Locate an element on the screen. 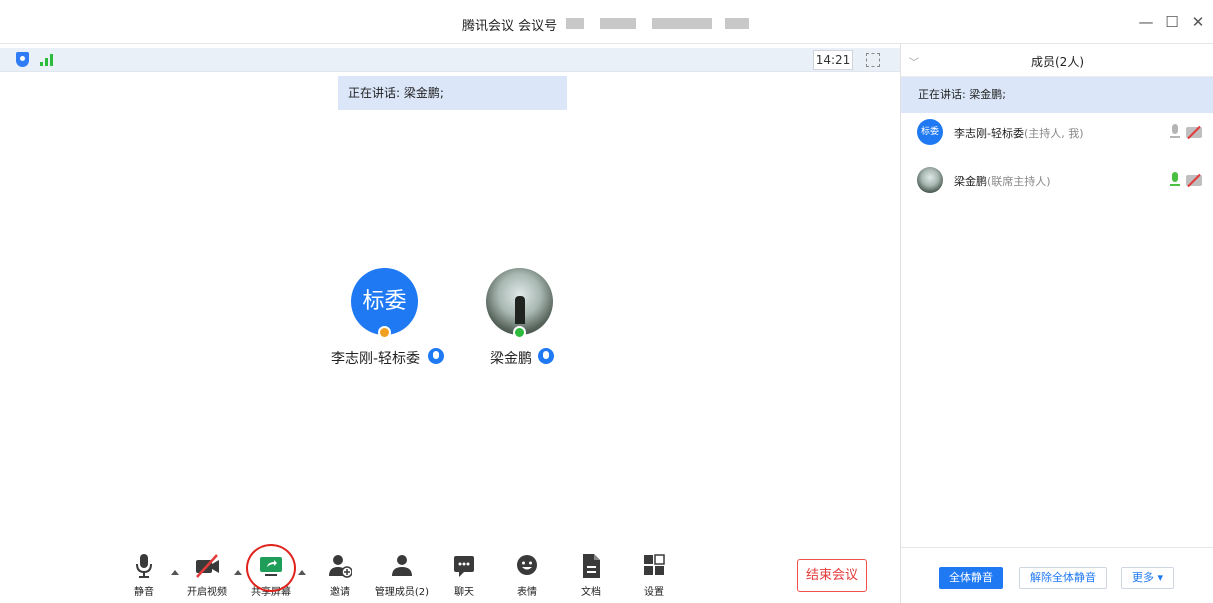 Image resolution: width=1213 pixels, height=603 pixels. close-button: ✕ is located at coordinates (1198, 22).